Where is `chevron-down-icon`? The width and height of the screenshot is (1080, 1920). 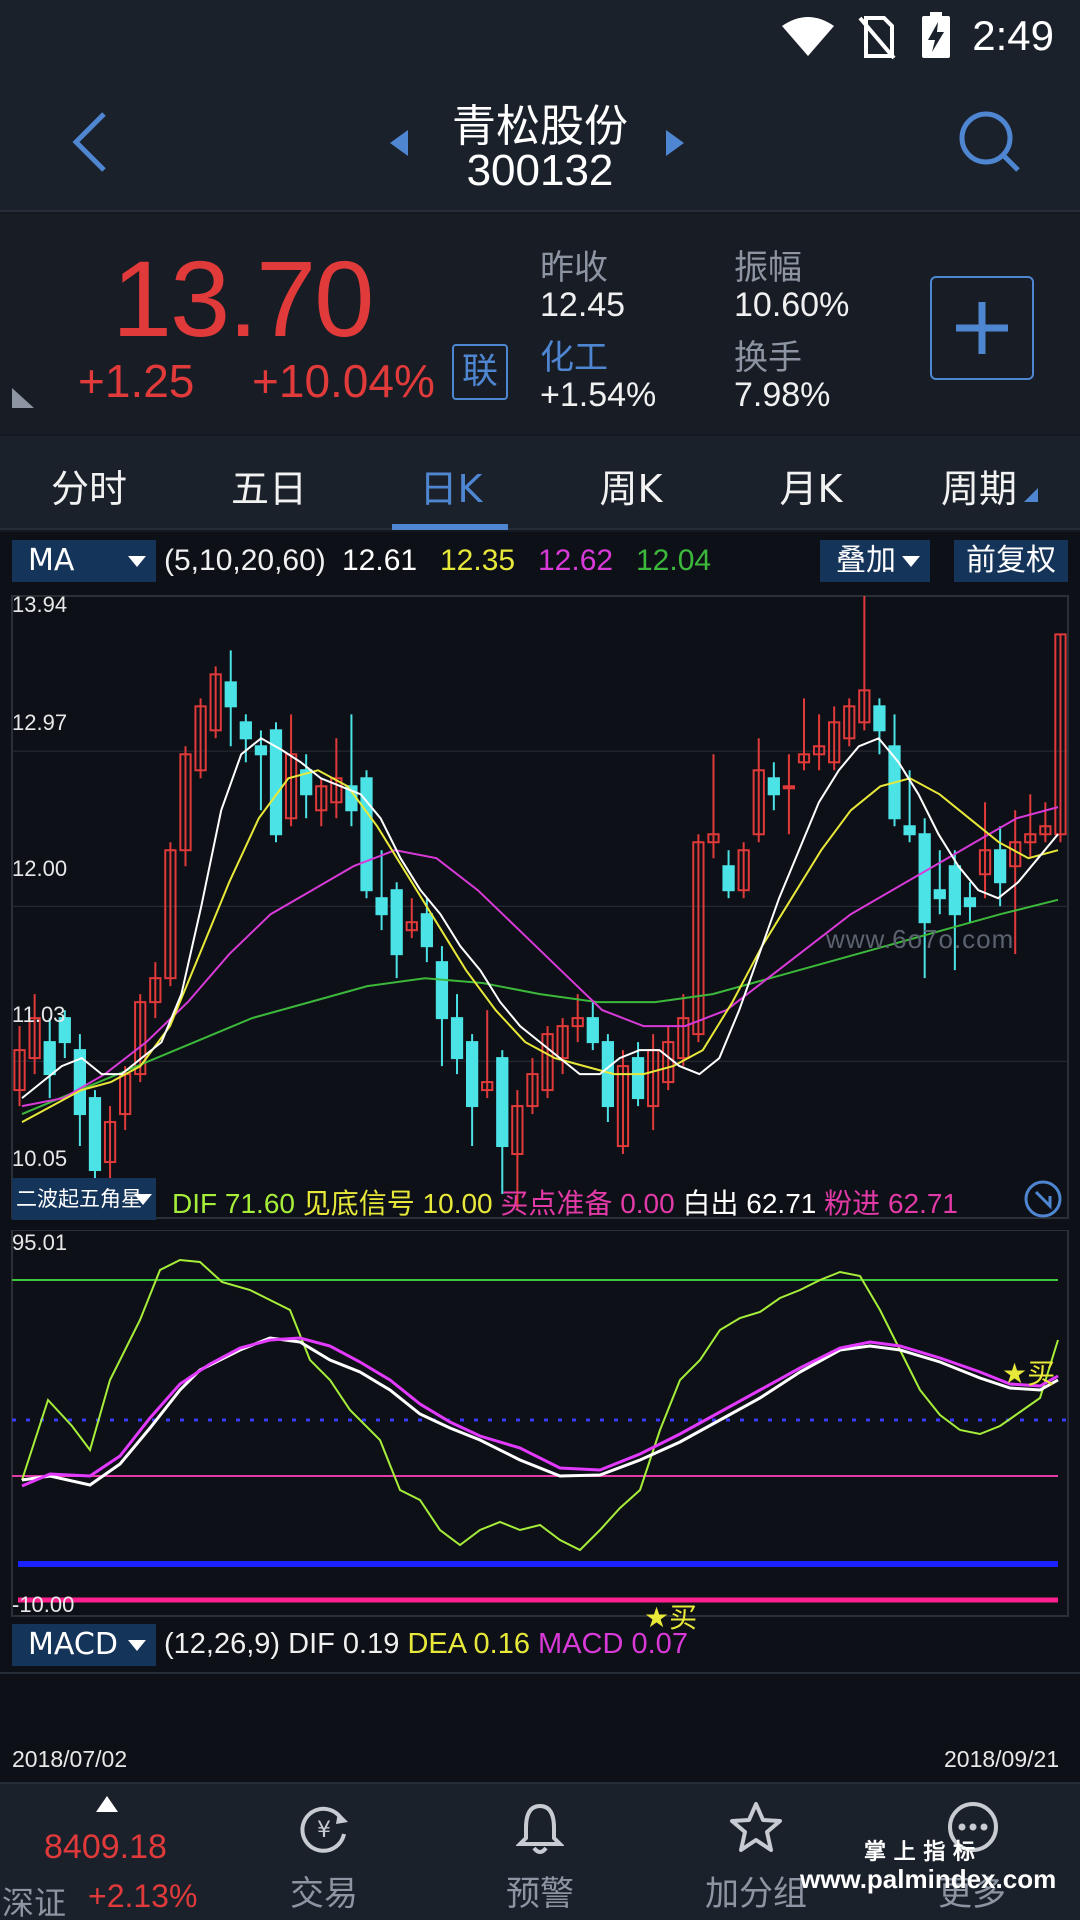
chevron-down-icon is located at coordinates (911, 561).